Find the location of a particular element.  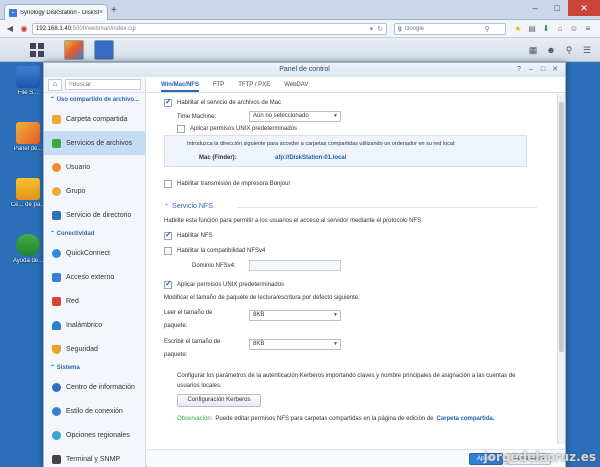

tab-webdav: WebDAV is located at coordinates (296, 84).